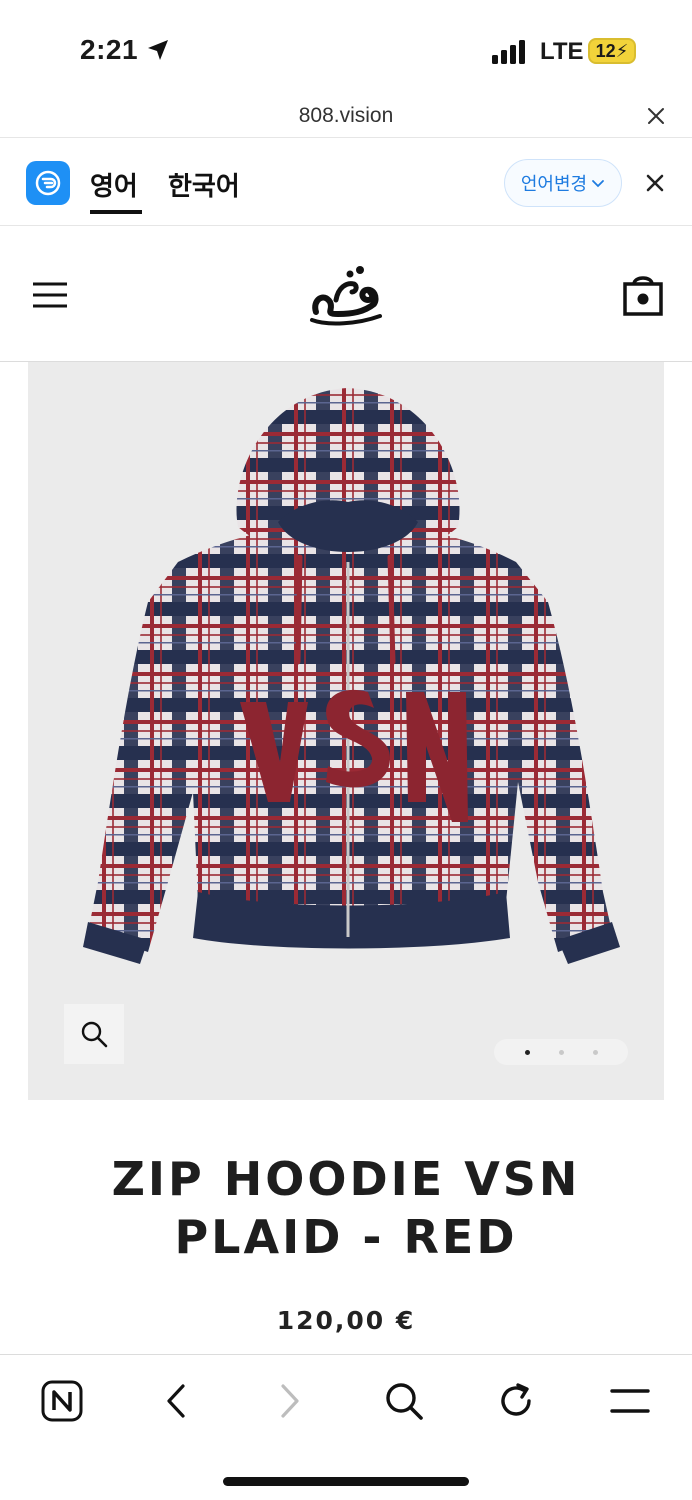 This screenshot has height=1500, width=692. I want to click on gallery-pagination, so click(561, 1052).